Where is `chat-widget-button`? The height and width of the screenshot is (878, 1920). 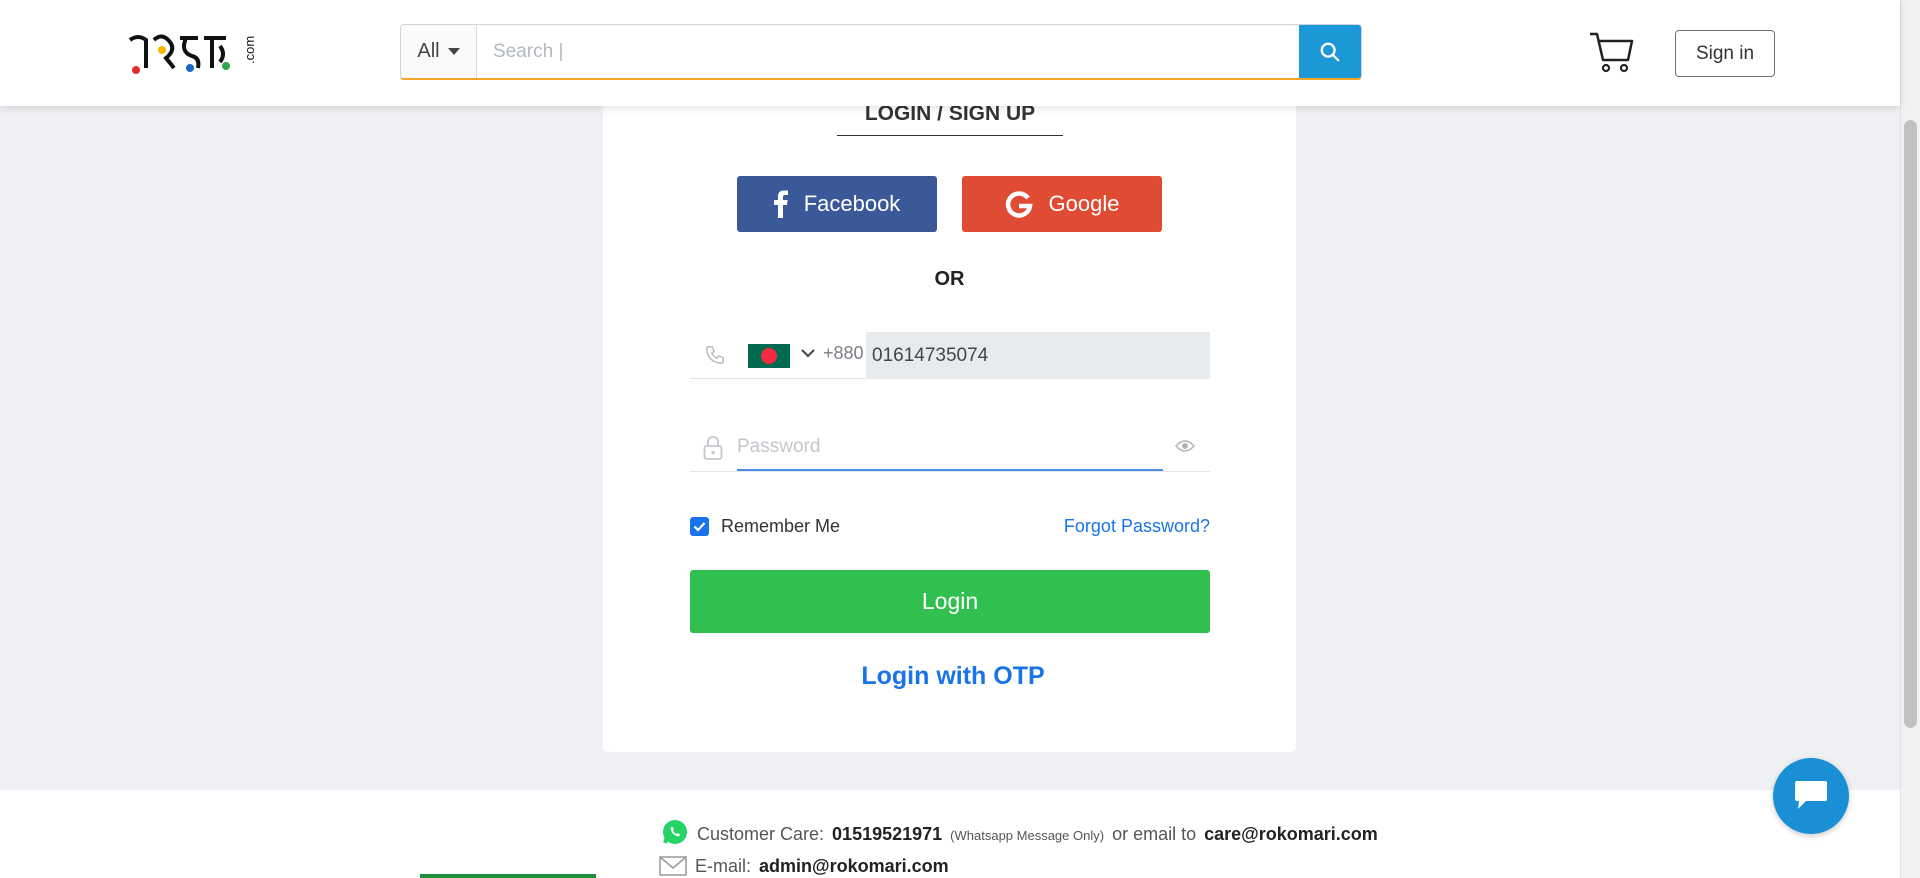
chat-widget-button is located at coordinates (1811, 796).